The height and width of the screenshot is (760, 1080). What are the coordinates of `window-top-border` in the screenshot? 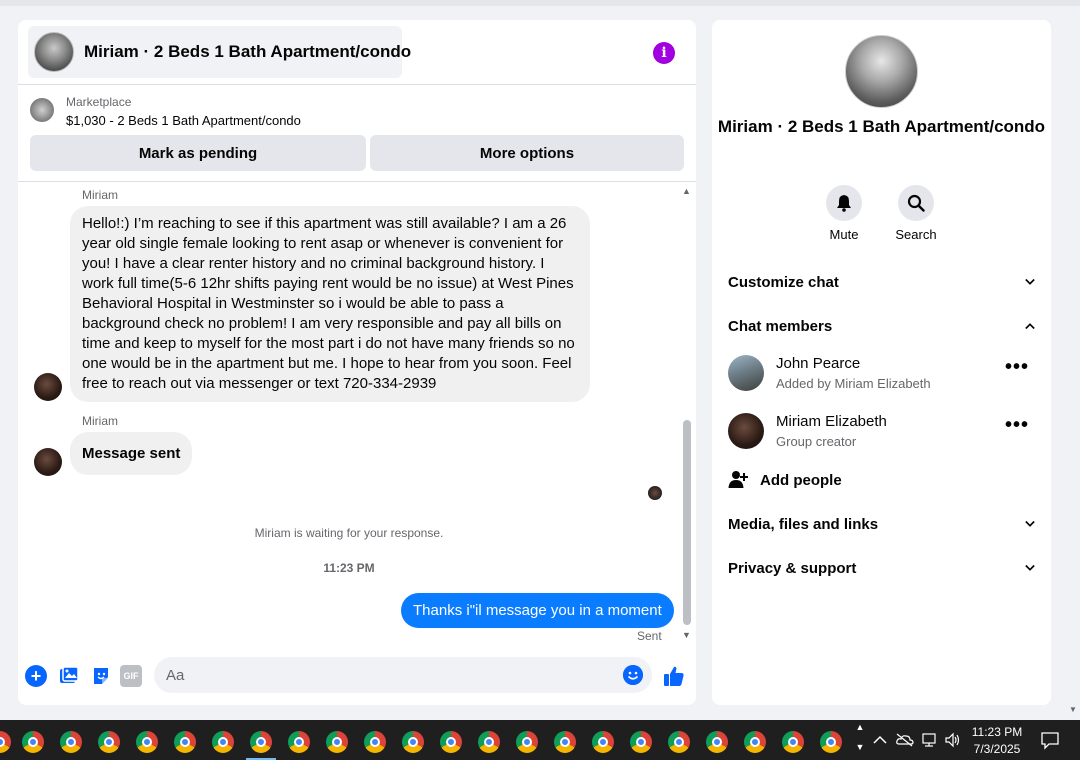 It's located at (540, 3).